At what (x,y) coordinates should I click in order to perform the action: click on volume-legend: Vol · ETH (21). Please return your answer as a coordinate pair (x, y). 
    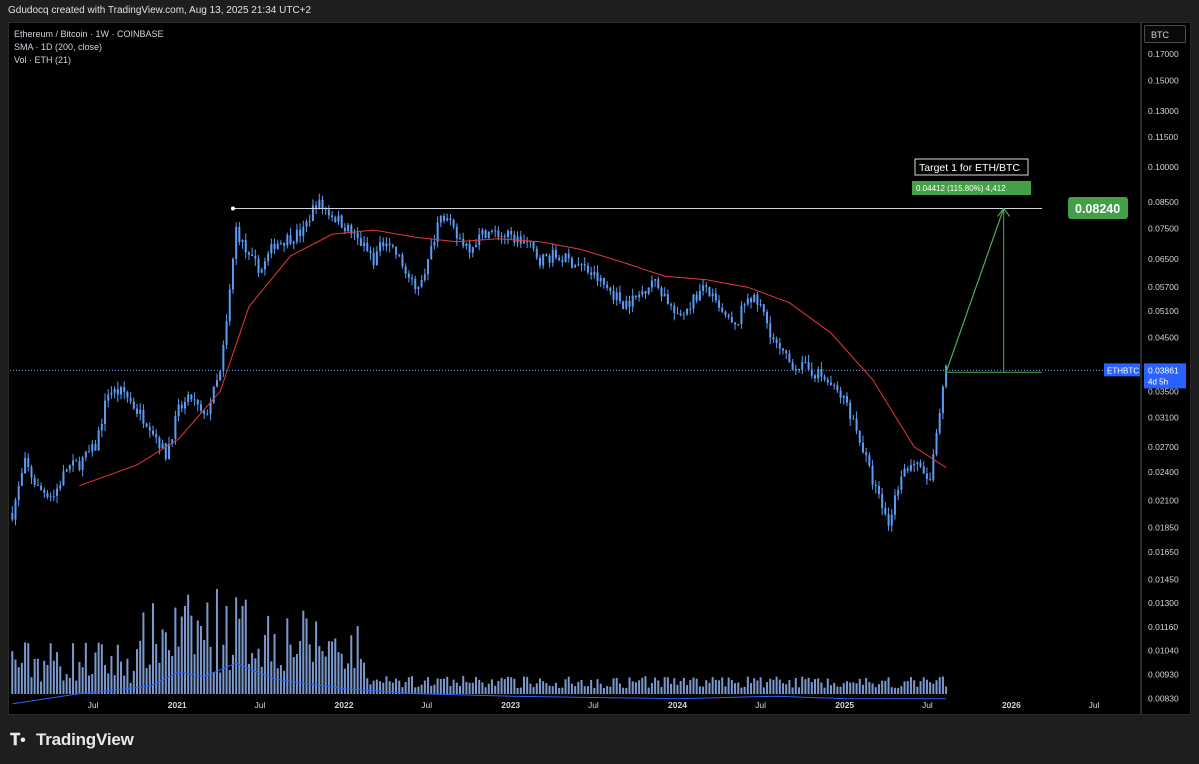
    Looking at the image, I should click on (89, 60).